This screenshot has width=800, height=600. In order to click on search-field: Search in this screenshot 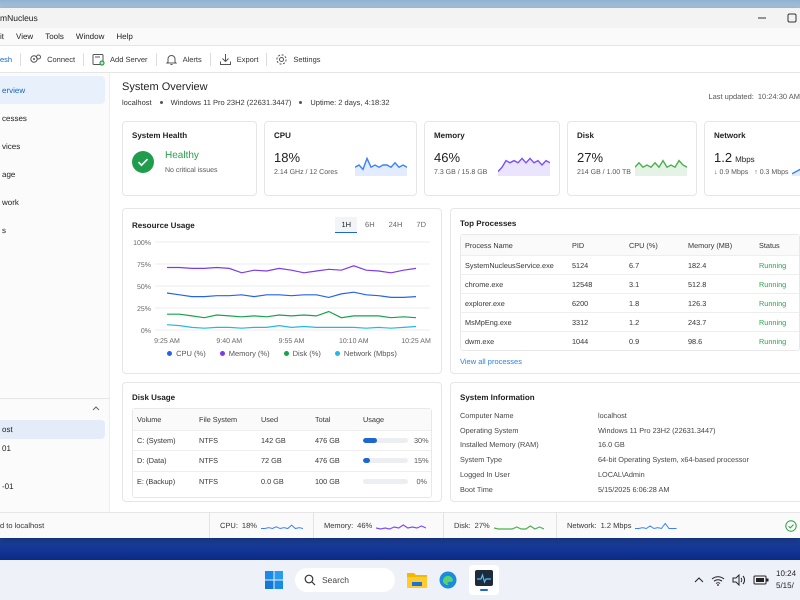, I will do `click(345, 580)`.